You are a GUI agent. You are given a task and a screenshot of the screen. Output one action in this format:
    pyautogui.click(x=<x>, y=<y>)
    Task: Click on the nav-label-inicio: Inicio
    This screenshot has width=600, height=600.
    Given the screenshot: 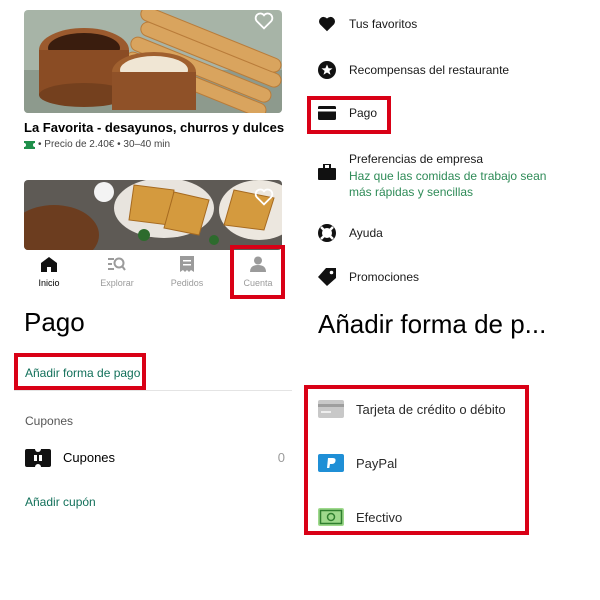 What is the action you would take?
    pyautogui.click(x=49, y=283)
    